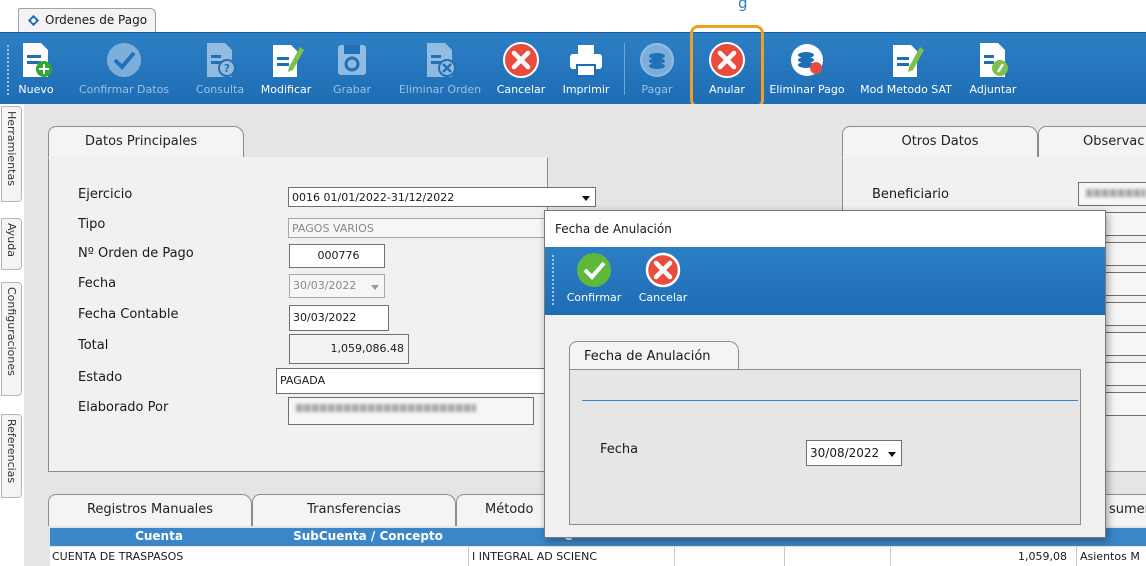 The height and width of the screenshot is (566, 1146). What do you see at coordinates (663, 270) in the screenshot?
I see `cancel-icon` at bounding box center [663, 270].